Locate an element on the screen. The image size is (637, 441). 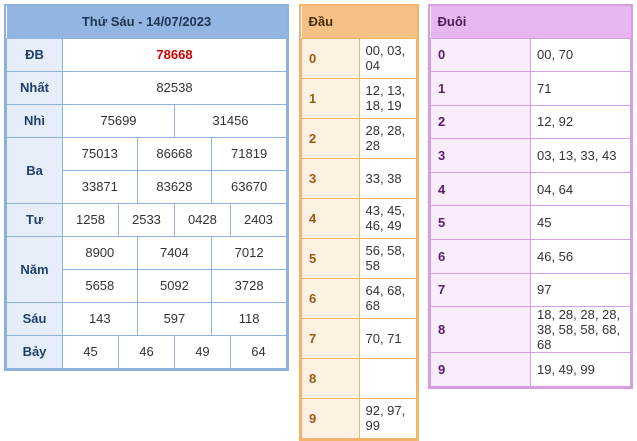
row-ba-1: Ba 75013 86668 71819 is located at coordinates (146, 170).